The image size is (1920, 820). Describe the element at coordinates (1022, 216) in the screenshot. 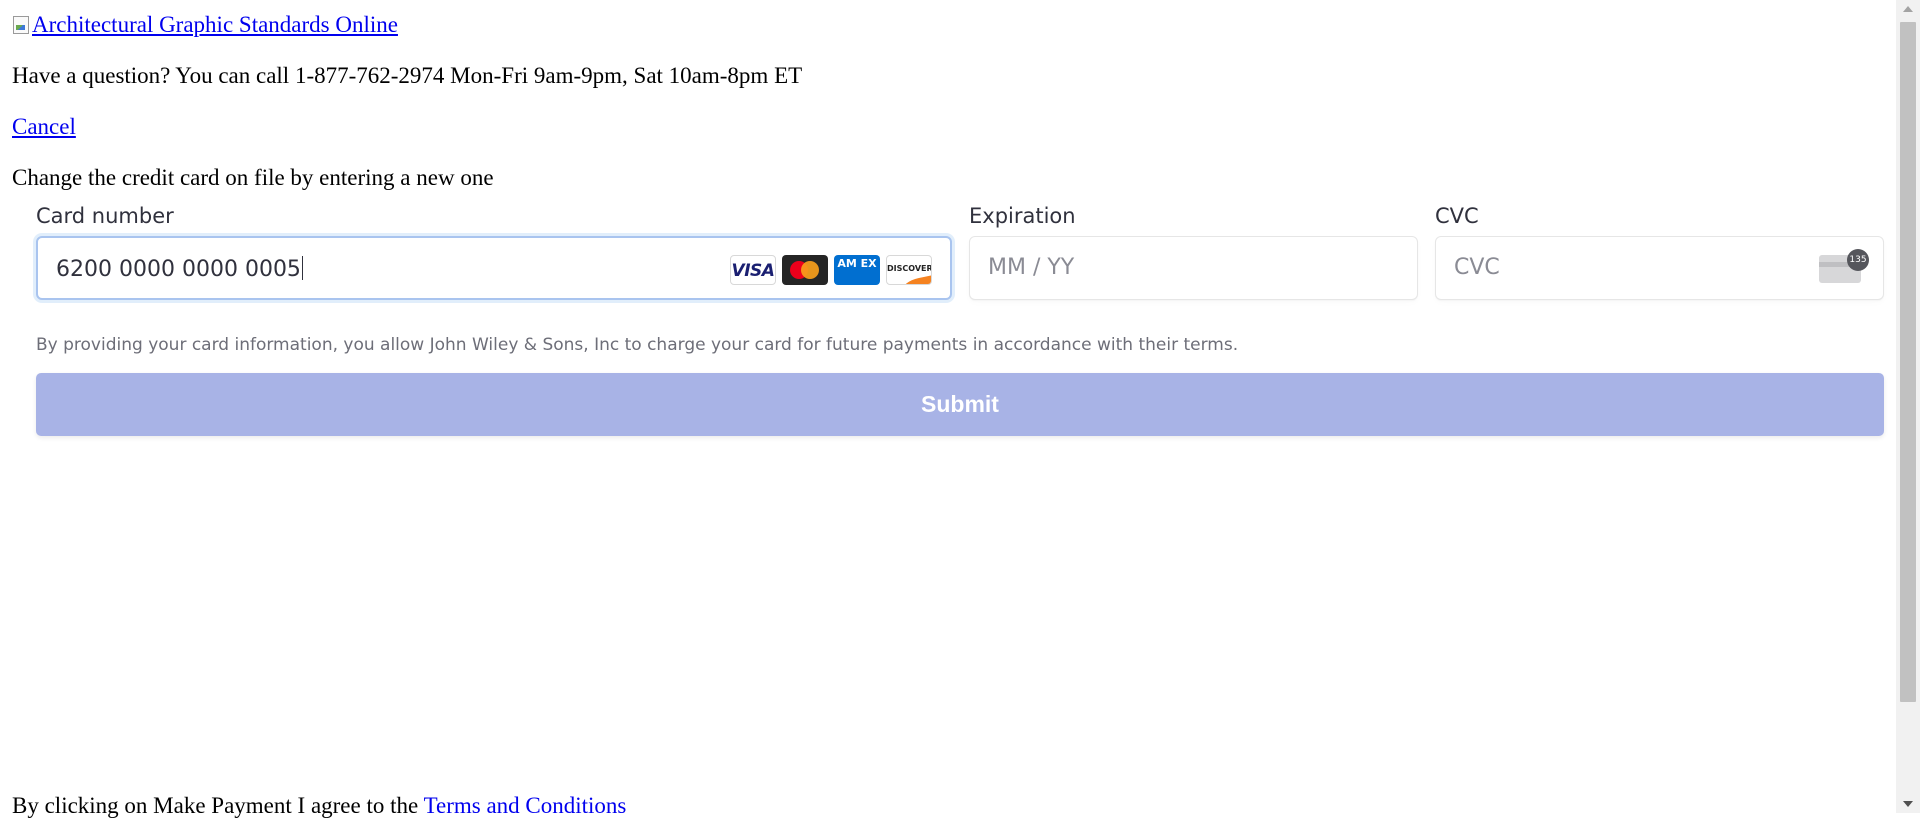

I see `expiration-label: Expiration` at that location.